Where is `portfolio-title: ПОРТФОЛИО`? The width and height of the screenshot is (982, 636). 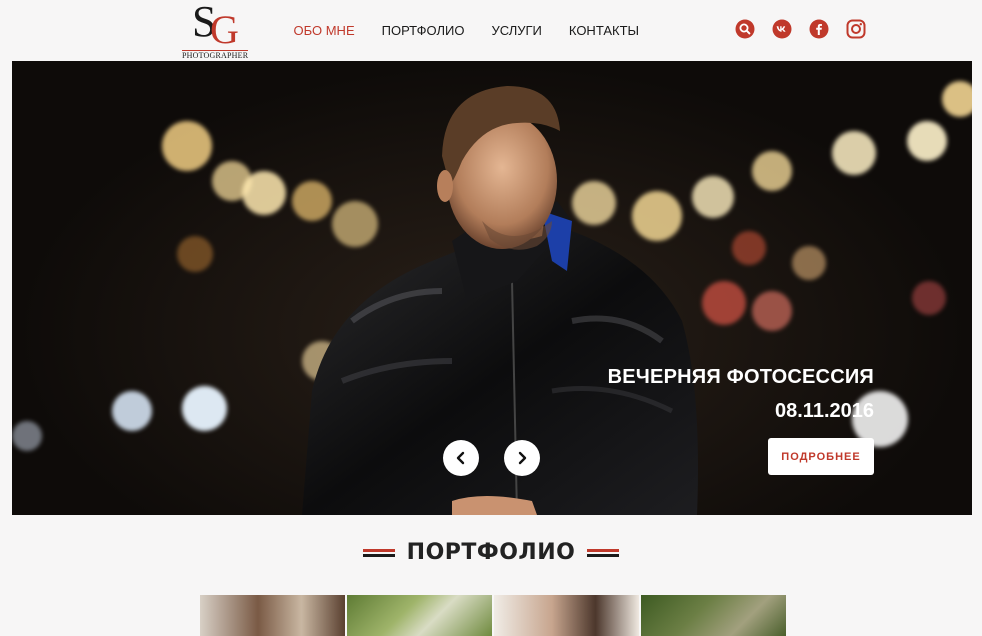
portfolio-title: ПОРТФОЛИО is located at coordinates (491, 552).